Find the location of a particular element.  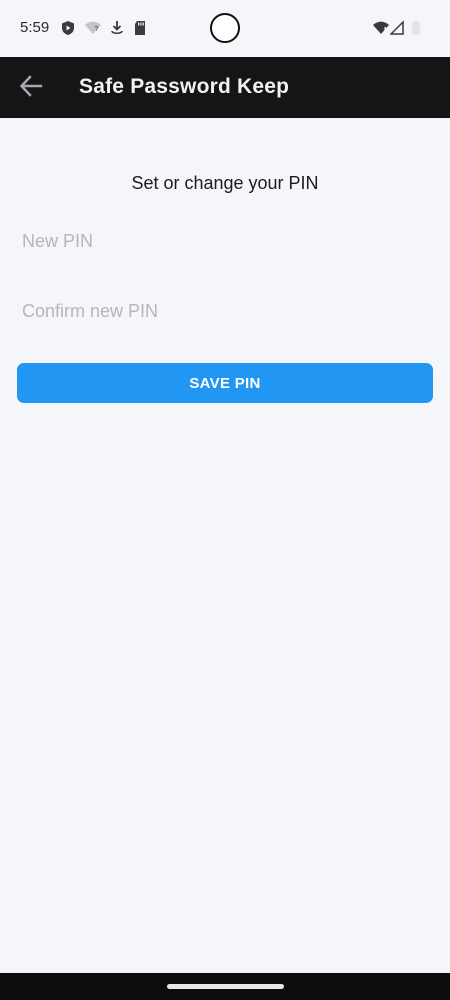

new-pin-field is located at coordinates (225, 241).